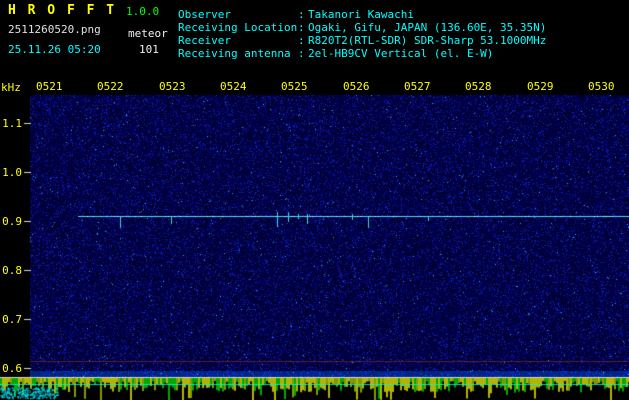  I want to click on time-tick-label: 0526, so click(356, 86).